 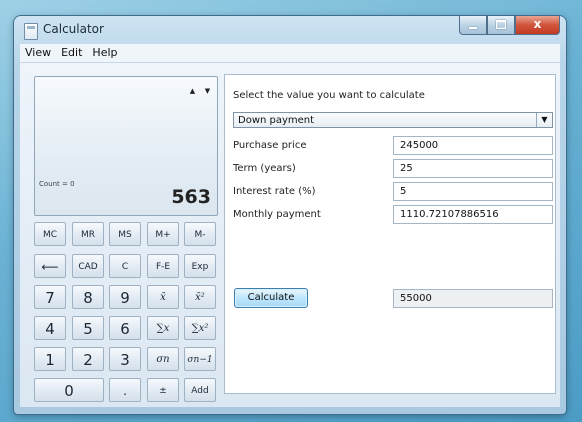 I want to click on m-plus-button: M+, so click(x=163, y=234).